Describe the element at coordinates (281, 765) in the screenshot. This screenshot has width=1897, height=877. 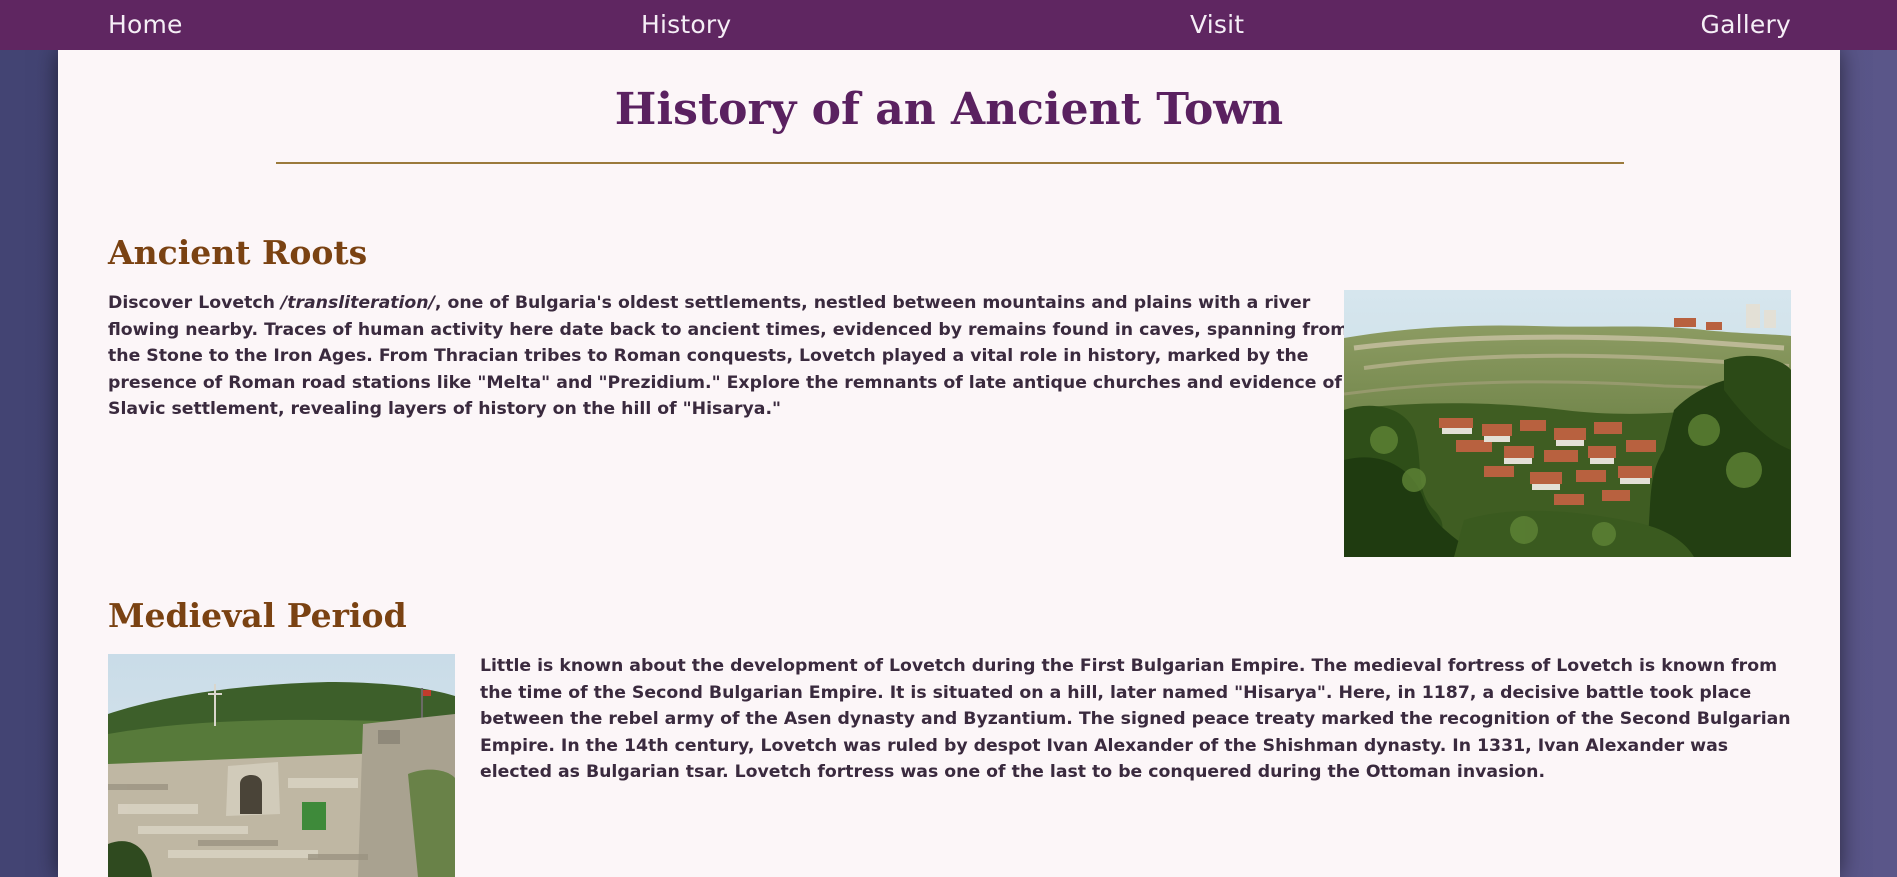
I see `fortress-ruins-photo` at that location.